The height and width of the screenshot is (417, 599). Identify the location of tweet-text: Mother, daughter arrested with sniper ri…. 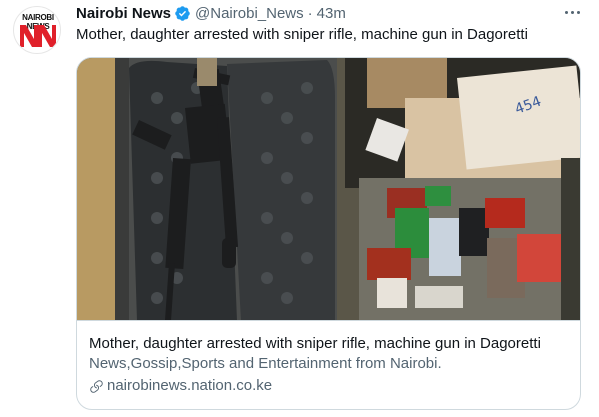
(302, 34).